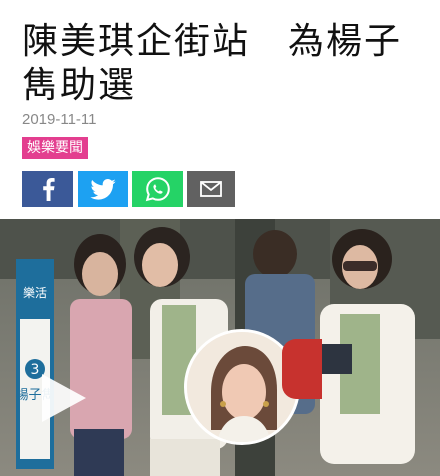 This screenshot has height=476, width=440. I want to click on category-badge: 娛樂要聞, so click(55, 148).